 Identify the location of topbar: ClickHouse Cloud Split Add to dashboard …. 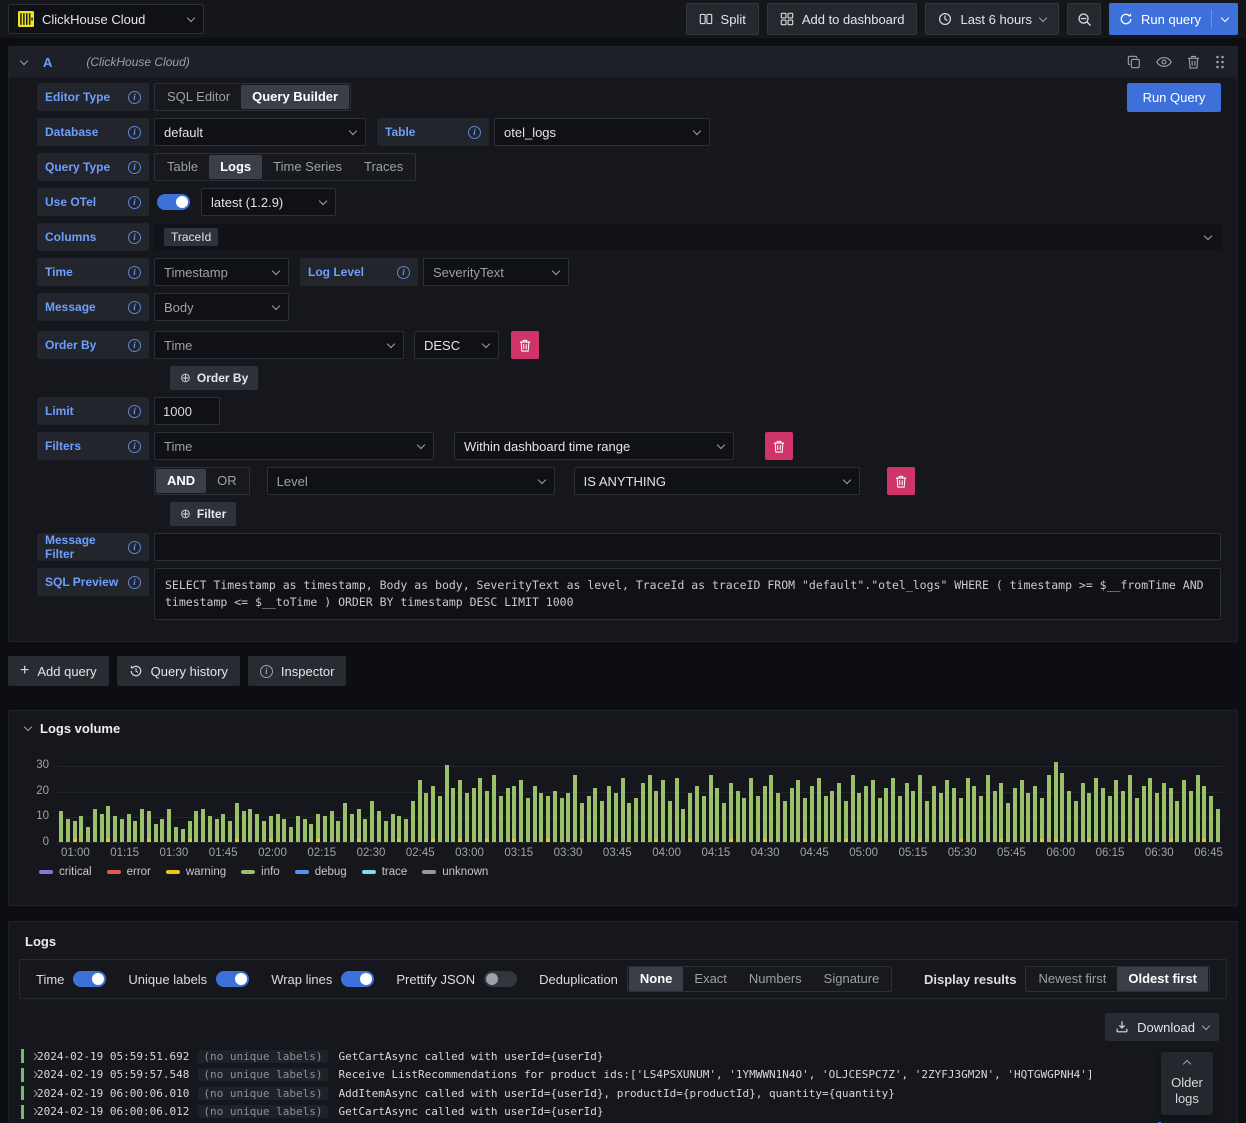
(623, 19).